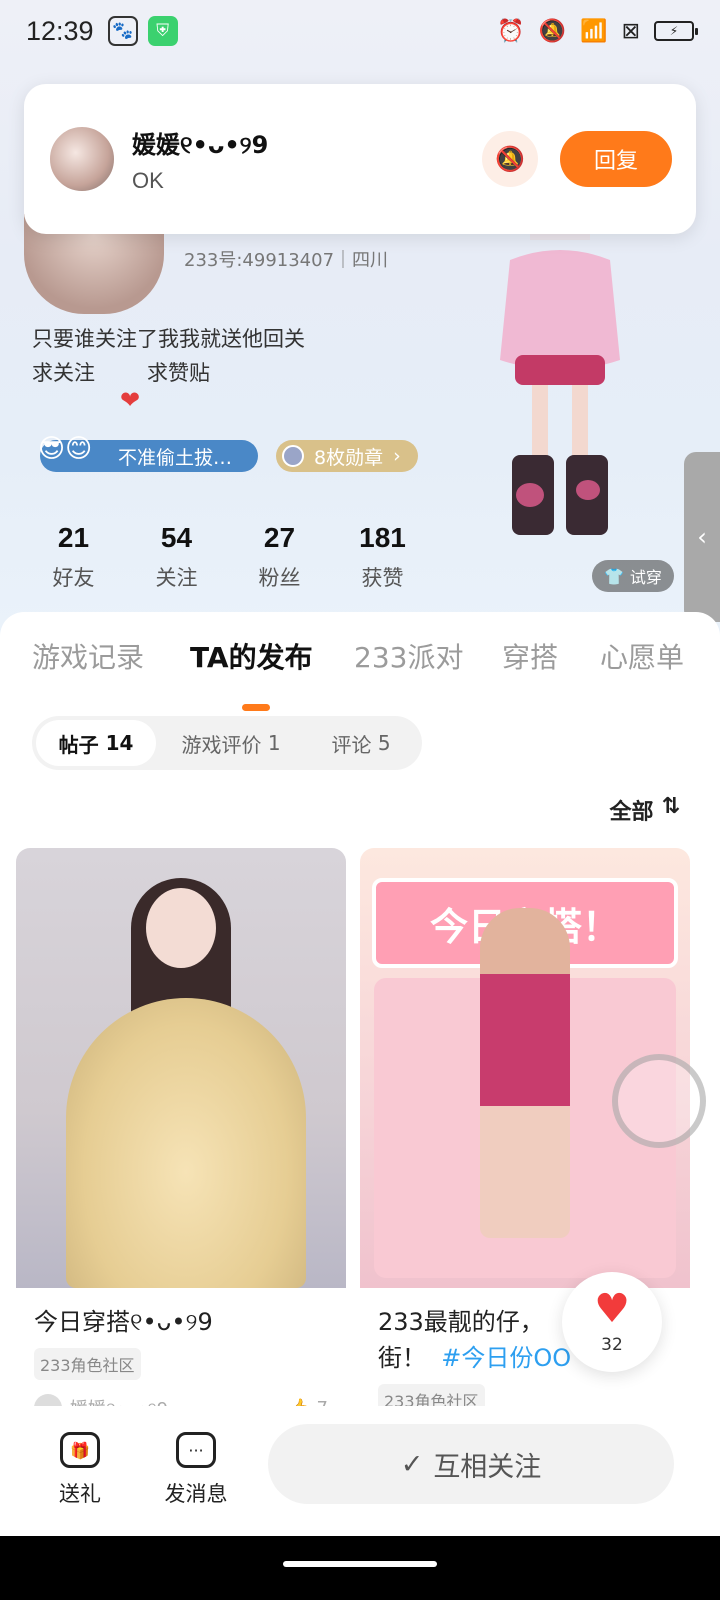  I want to click on figure-leg-right, so click(580, 425).